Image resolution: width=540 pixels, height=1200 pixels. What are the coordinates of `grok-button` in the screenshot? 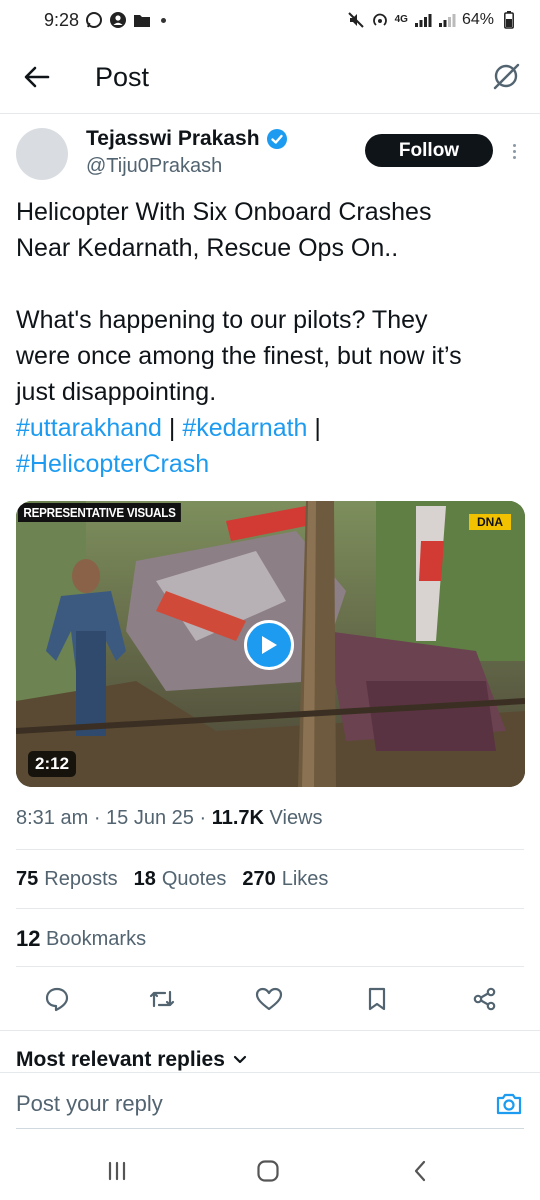 It's located at (506, 76).